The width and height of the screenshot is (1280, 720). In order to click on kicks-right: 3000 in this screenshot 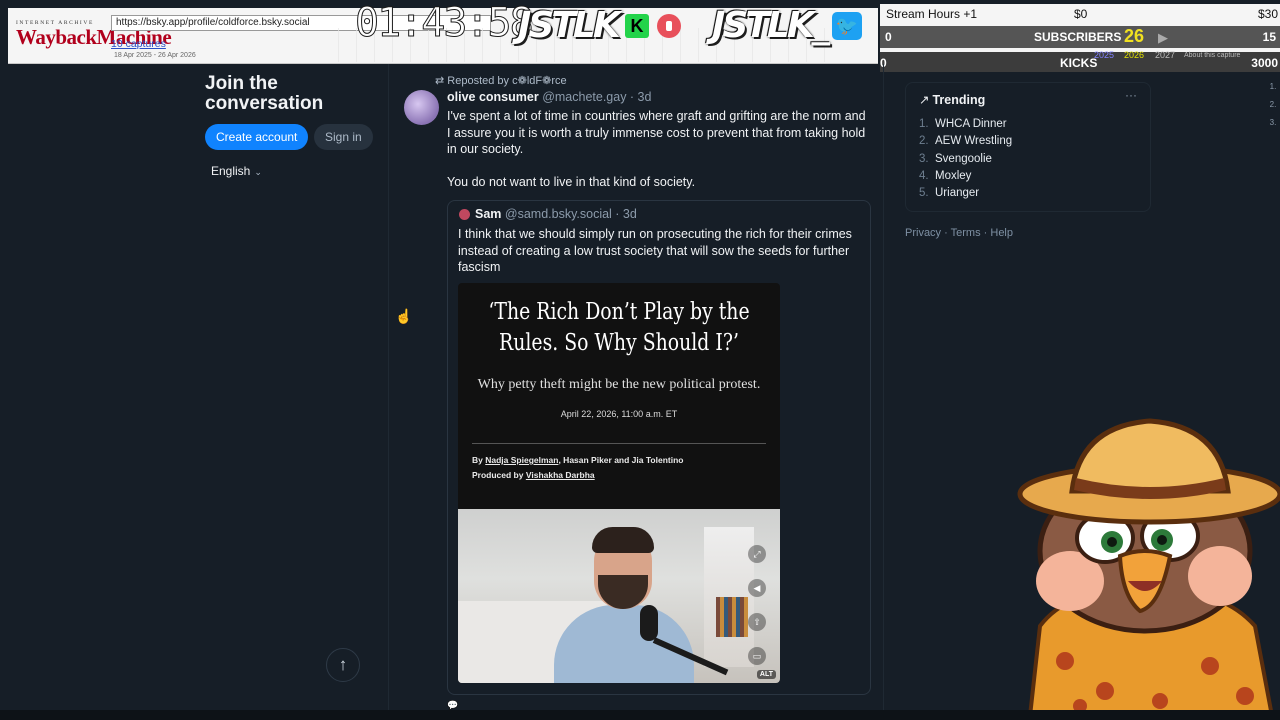, I will do `click(1264, 63)`.